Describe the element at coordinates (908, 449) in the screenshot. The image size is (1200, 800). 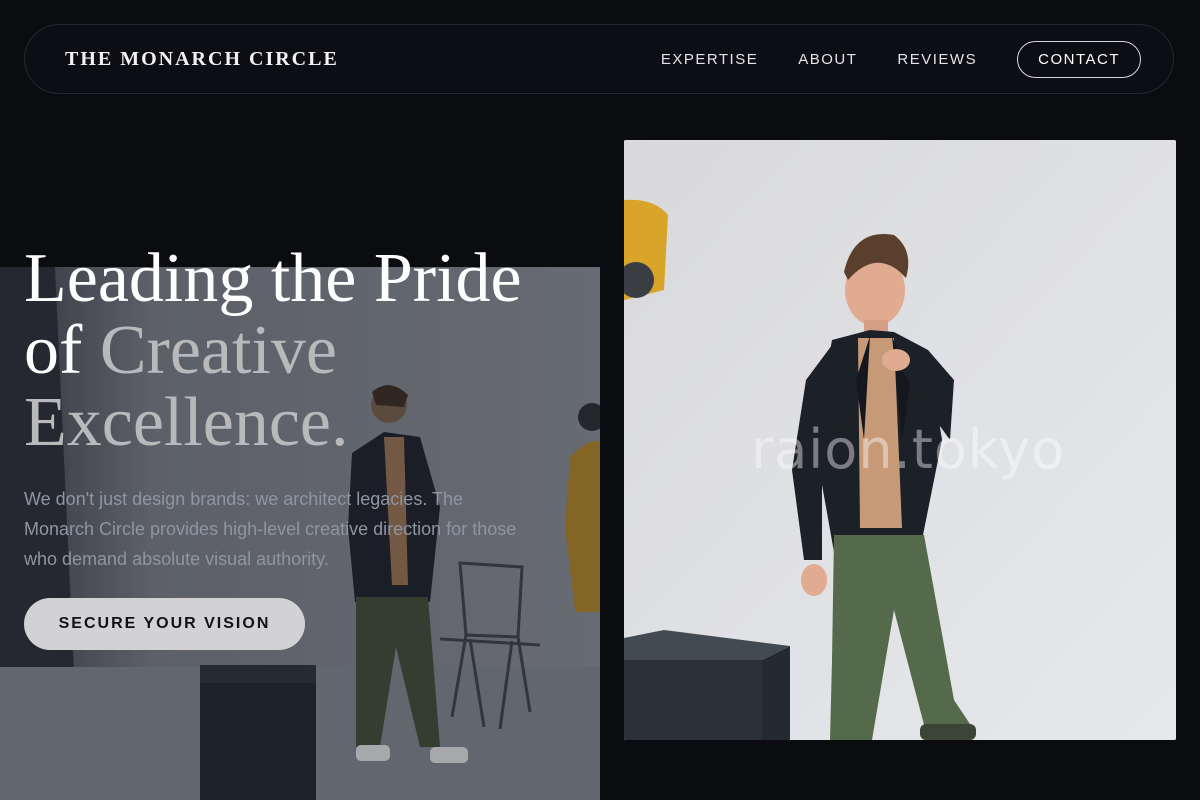
I see `watermark-text: raion.tokyo` at that location.